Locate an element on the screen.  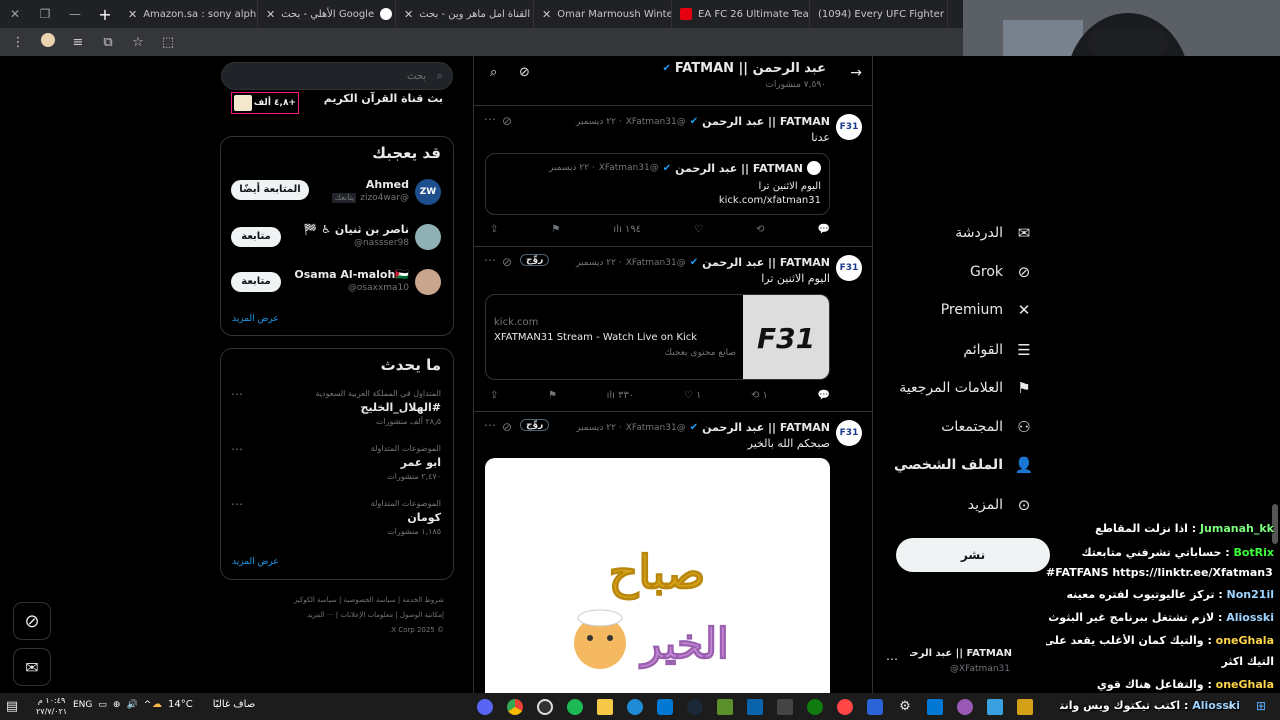
search-box: ⌕ is located at coordinates (337, 76).